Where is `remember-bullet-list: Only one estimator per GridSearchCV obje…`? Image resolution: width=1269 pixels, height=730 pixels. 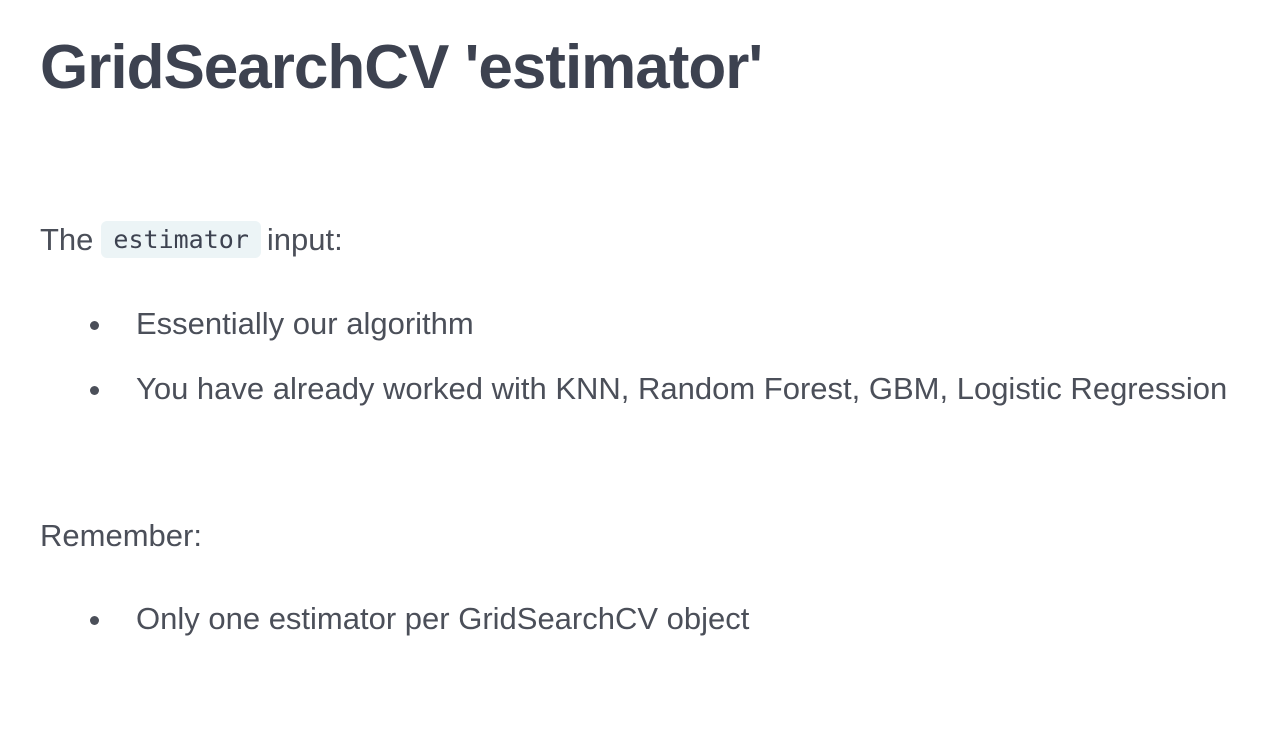 remember-bullet-list: Only one estimator per GridSearchCV obje… is located at coordinates (394, 629).